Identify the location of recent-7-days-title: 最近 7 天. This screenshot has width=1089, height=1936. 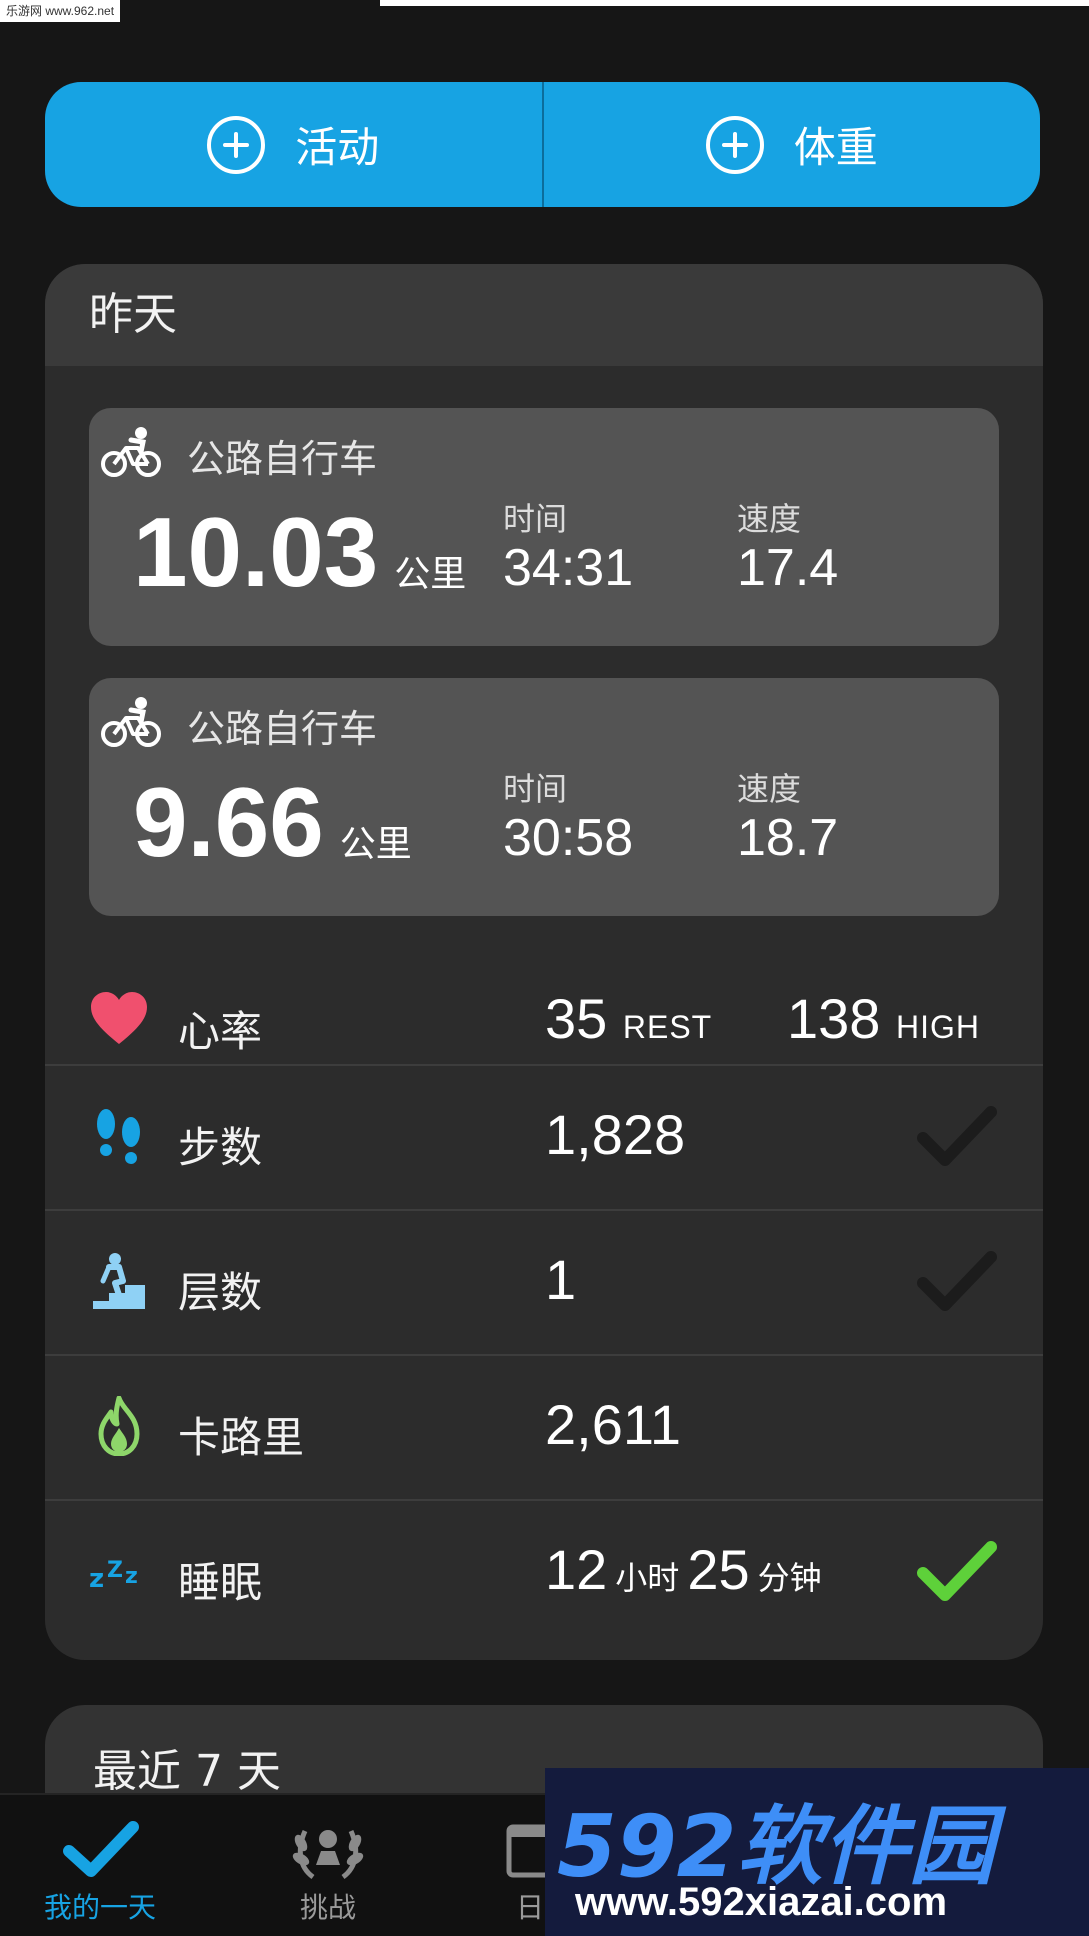
(187, 1771).